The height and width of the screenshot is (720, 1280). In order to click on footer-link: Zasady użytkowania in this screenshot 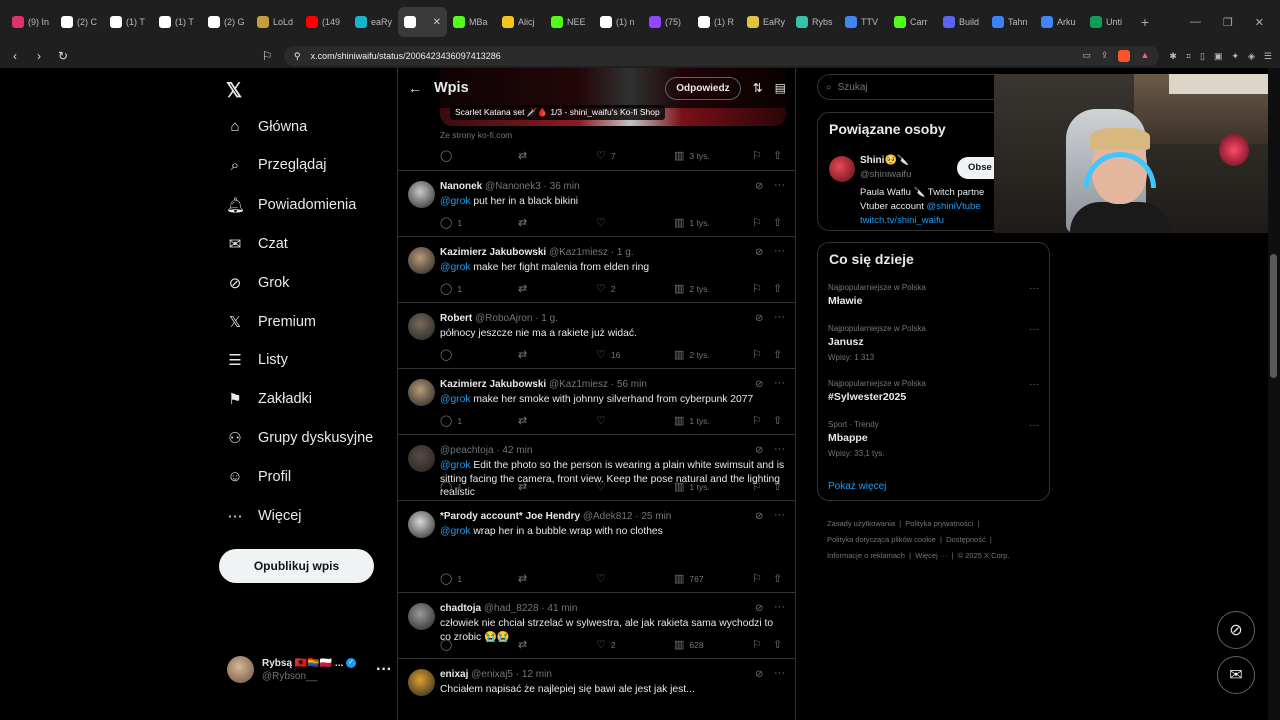, I will do `click(861, 523)`.